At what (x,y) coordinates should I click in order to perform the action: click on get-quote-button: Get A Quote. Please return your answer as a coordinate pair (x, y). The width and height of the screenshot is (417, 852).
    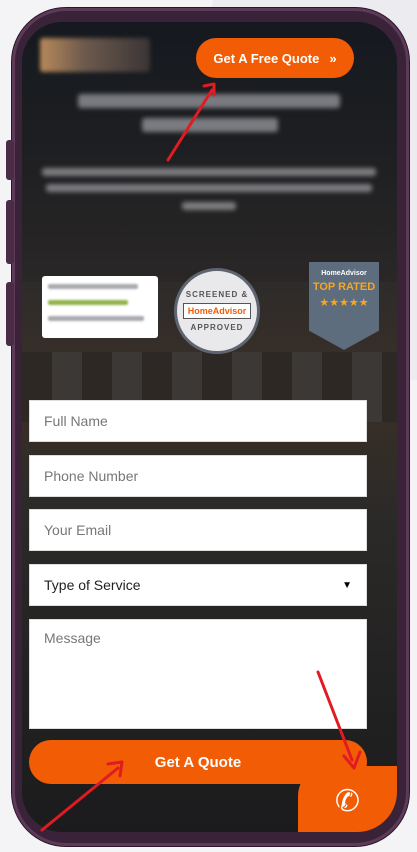
    Looking at the image, I should click on (198, 762).